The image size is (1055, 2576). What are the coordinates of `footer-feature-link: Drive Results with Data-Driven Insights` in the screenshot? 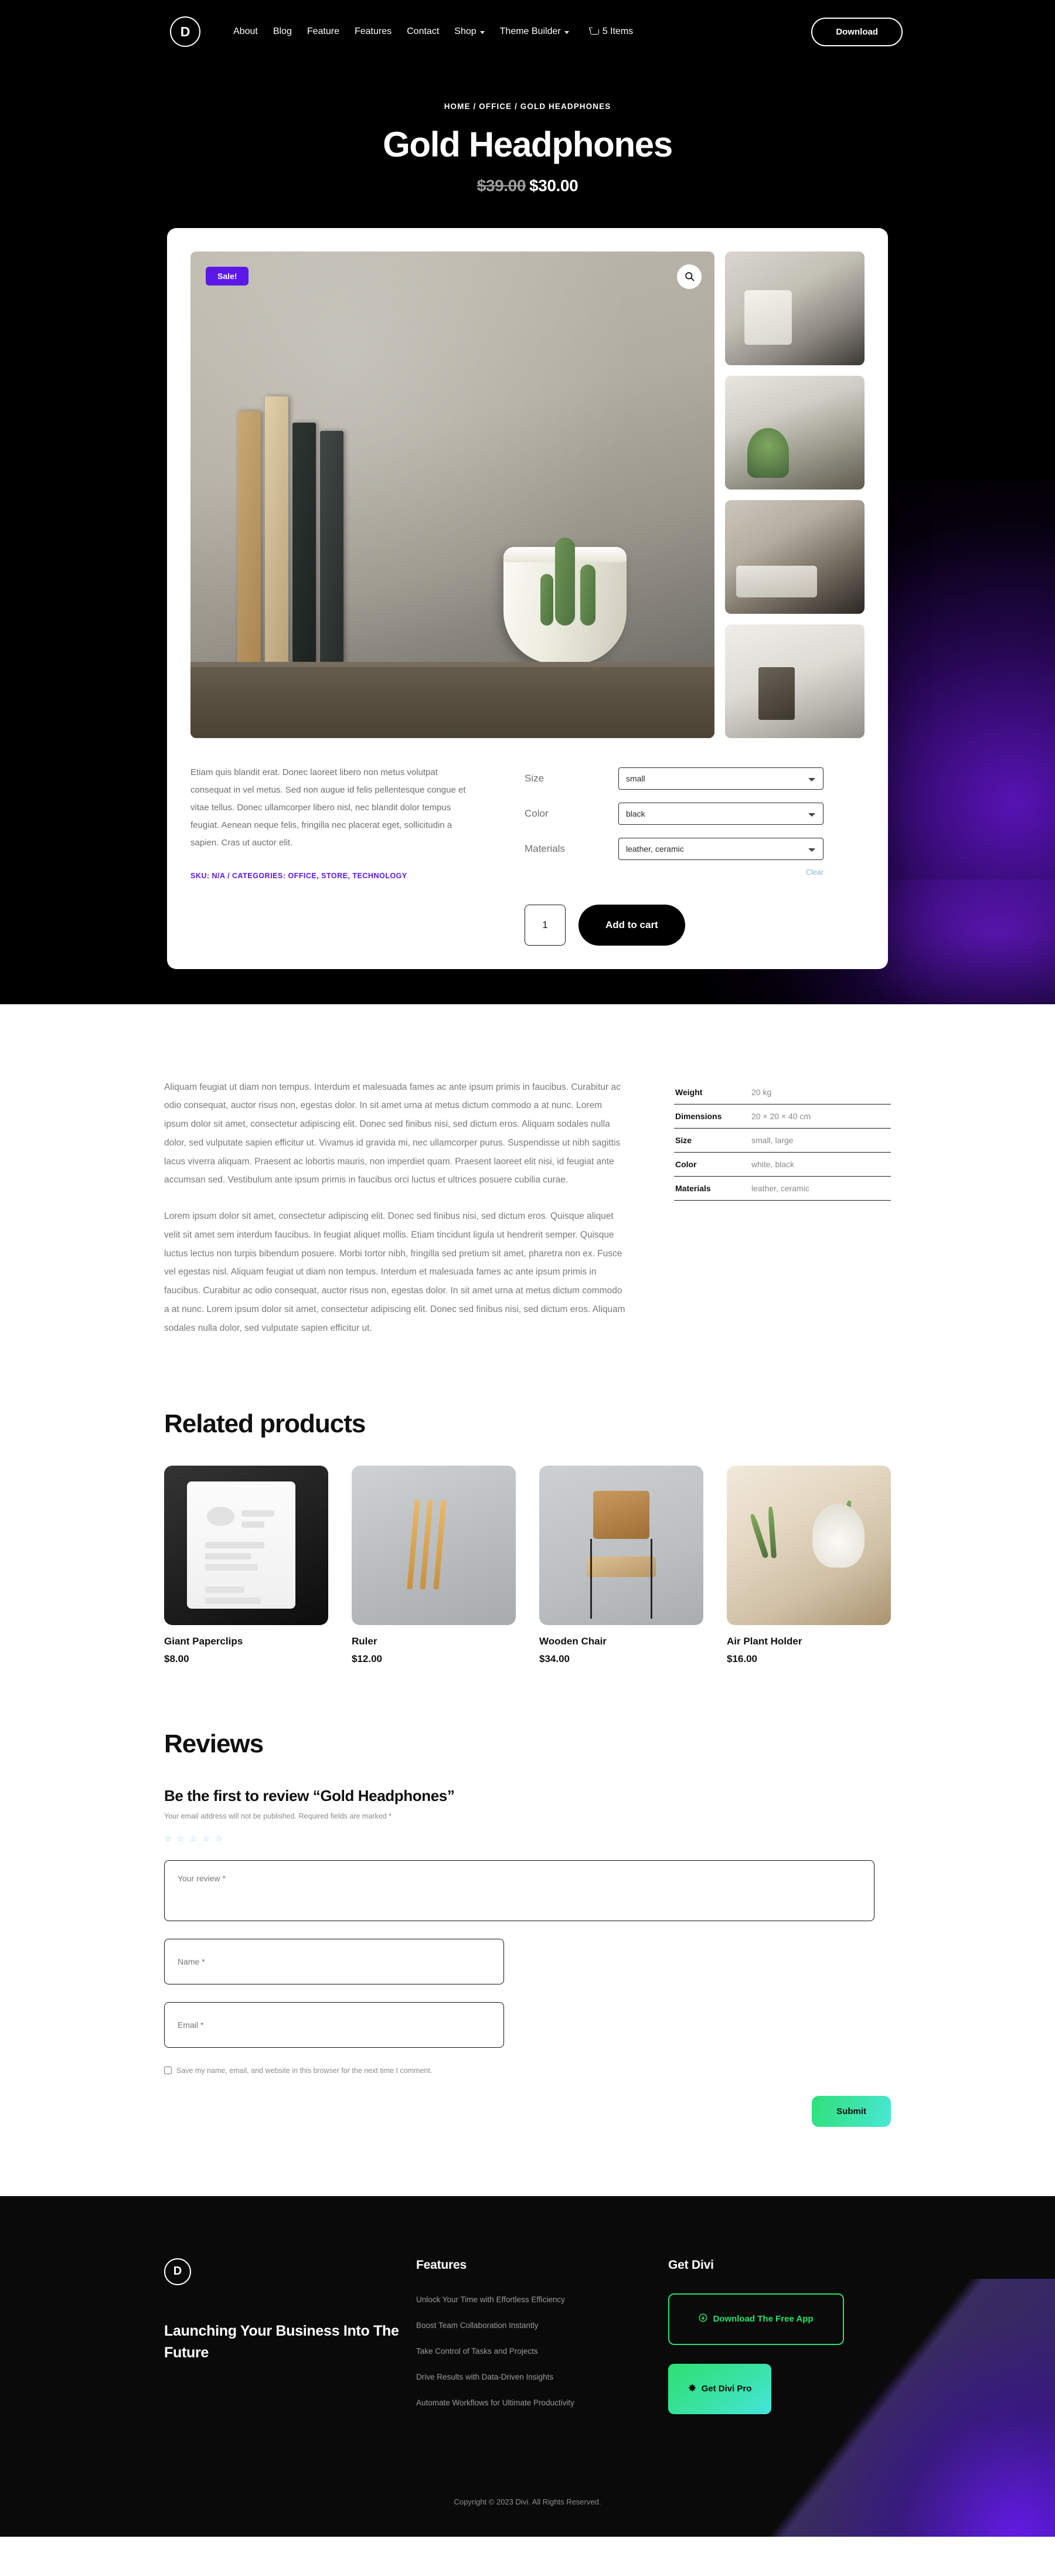 It's located at (485, 2377).